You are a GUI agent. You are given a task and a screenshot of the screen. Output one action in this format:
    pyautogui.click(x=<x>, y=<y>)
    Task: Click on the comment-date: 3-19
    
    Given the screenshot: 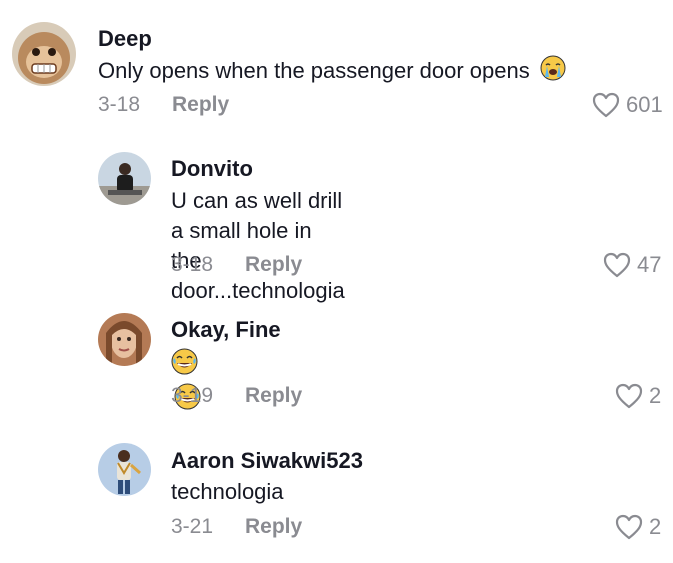 What is the action you would take?
    pyautogui.click(x=192, y=395)
    